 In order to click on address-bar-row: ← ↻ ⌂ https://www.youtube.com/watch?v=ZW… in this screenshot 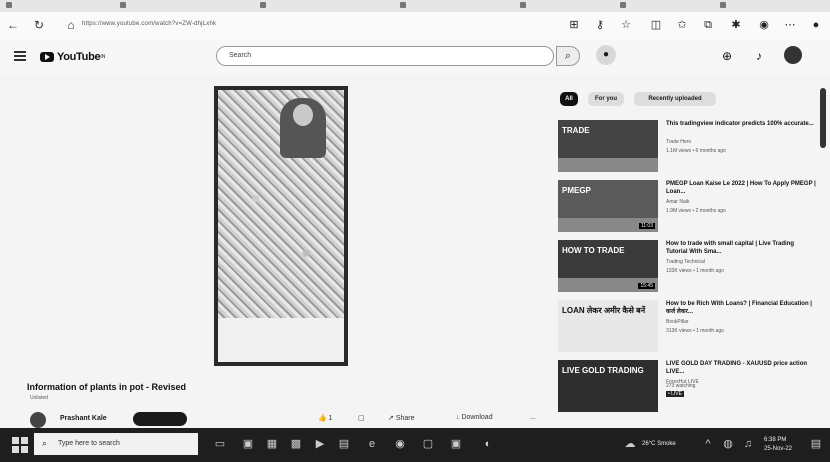, I will do `click(415, 26)`.